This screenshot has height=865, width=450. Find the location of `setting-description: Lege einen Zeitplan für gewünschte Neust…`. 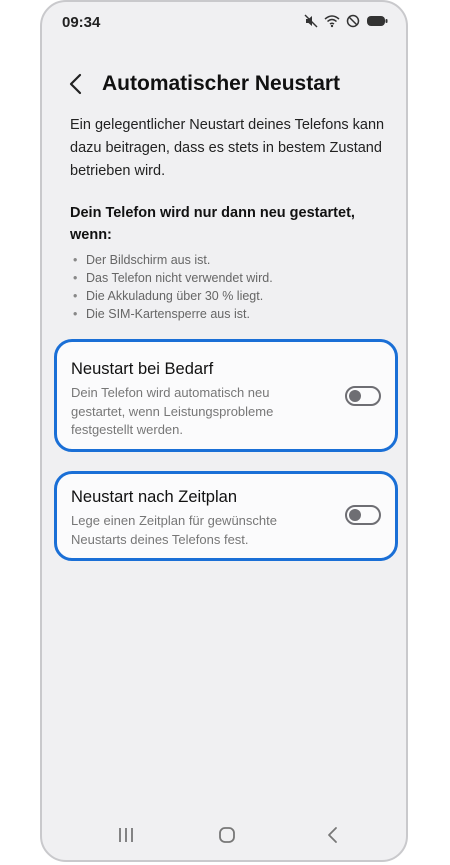

setting-description: Lege einen Zeitplan für gewünschte Neust… is located at coordinates (174, 530).